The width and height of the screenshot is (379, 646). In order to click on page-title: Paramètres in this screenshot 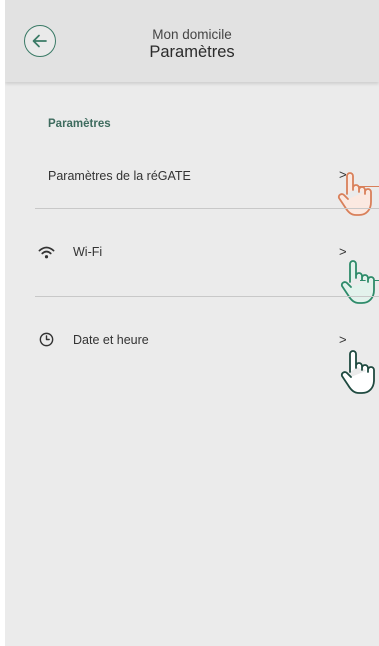, I will do `click(192, 52)`.